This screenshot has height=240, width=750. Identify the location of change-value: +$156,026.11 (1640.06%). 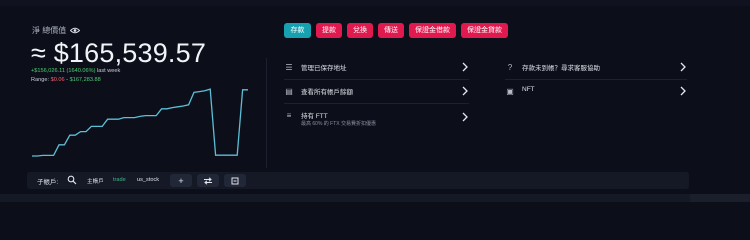
(63, 71).